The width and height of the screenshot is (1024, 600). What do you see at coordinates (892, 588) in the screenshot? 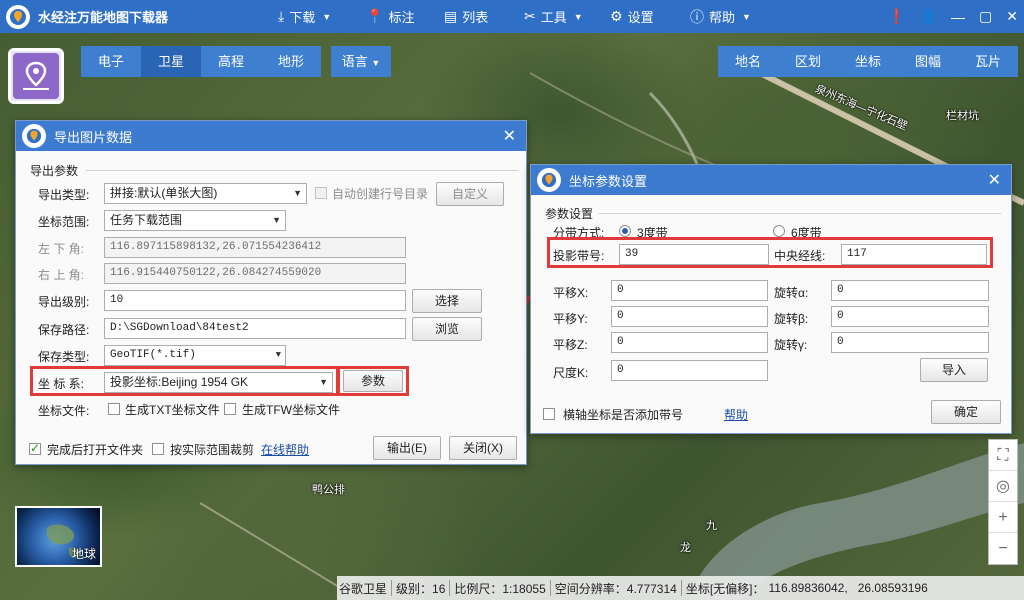
I see `status-latitude: 26.08593196` at bounding box center [892, 588].